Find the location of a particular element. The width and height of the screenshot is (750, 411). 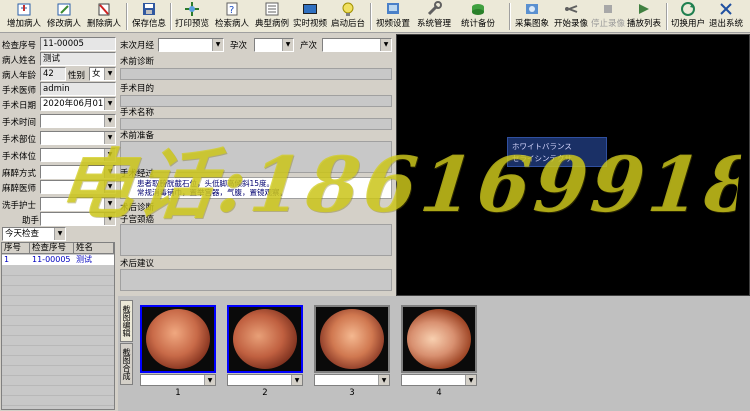

typical-case-button: 典型病例 is located at coordinates (272, 16).